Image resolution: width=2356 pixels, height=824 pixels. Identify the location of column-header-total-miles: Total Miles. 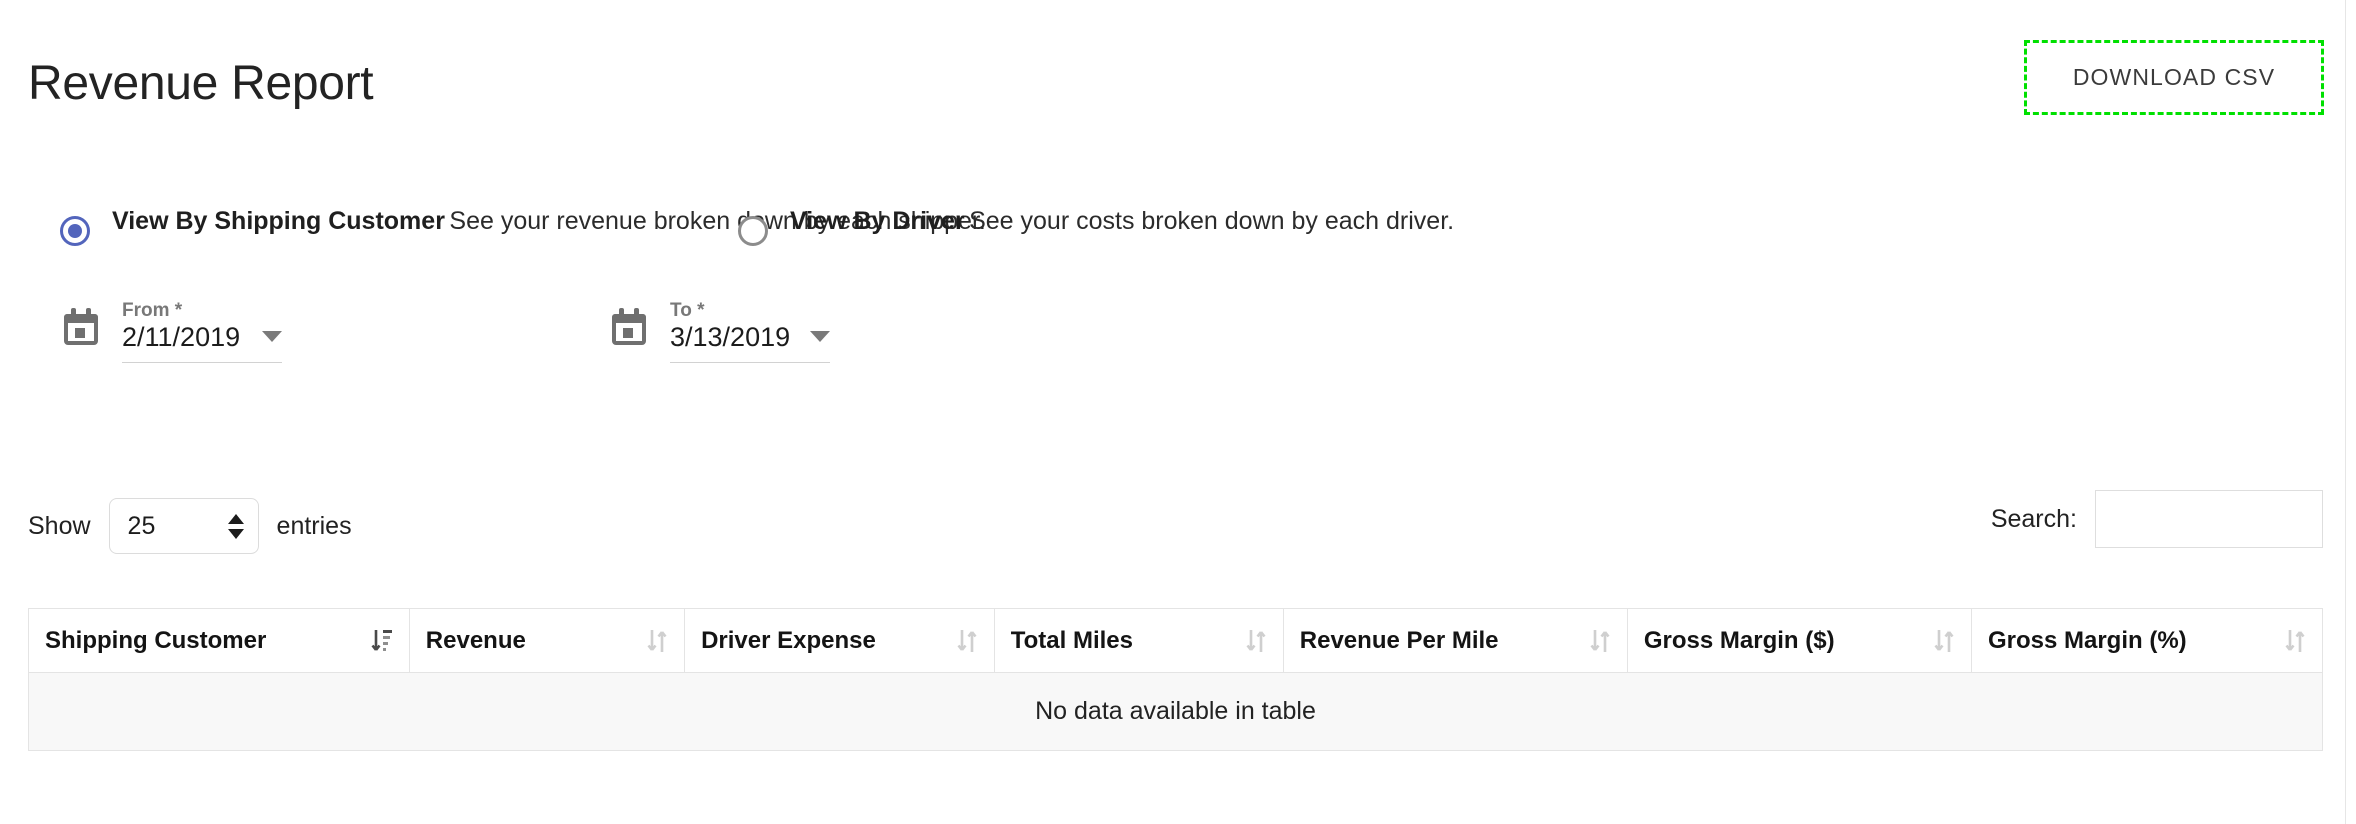
(1138, 640).